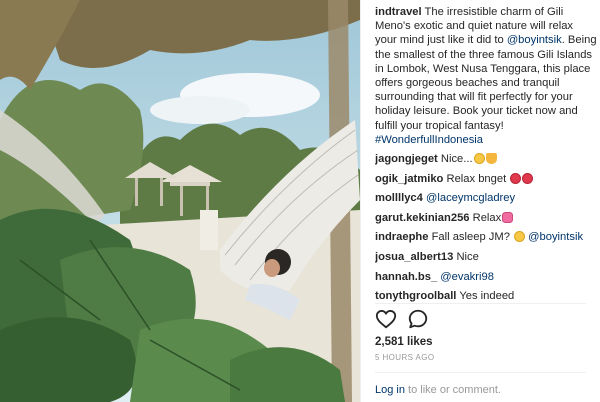 The width and height of the screenshot is (600, 402). Describe the element at coordinates (555, 237) in the screenshot. I see `comment-mention: @boyintsik` at that location.